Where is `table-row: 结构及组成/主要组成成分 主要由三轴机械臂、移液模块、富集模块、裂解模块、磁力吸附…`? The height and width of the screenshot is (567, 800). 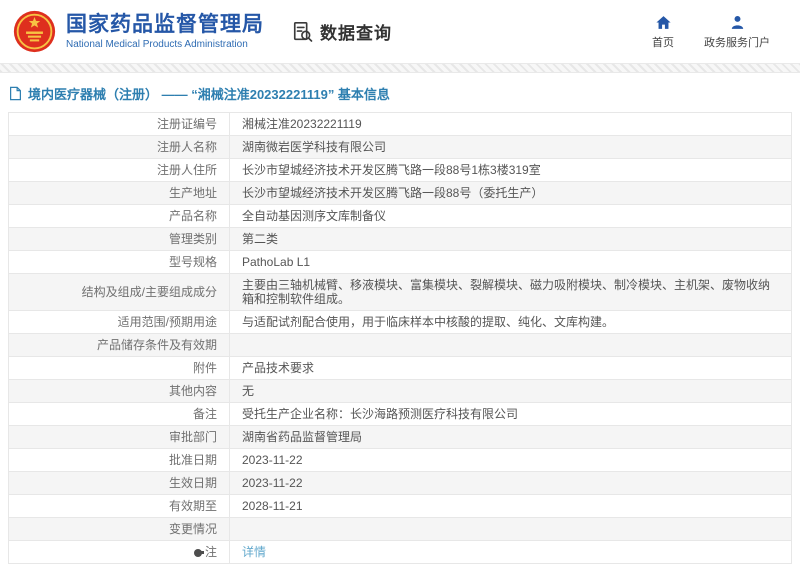 table-row: 结构及组成/主要组成成分 主要由三轴机械臂、移液模块、富集模块、裂解模块、磁力吸附… is located at coordinates (400, 292).